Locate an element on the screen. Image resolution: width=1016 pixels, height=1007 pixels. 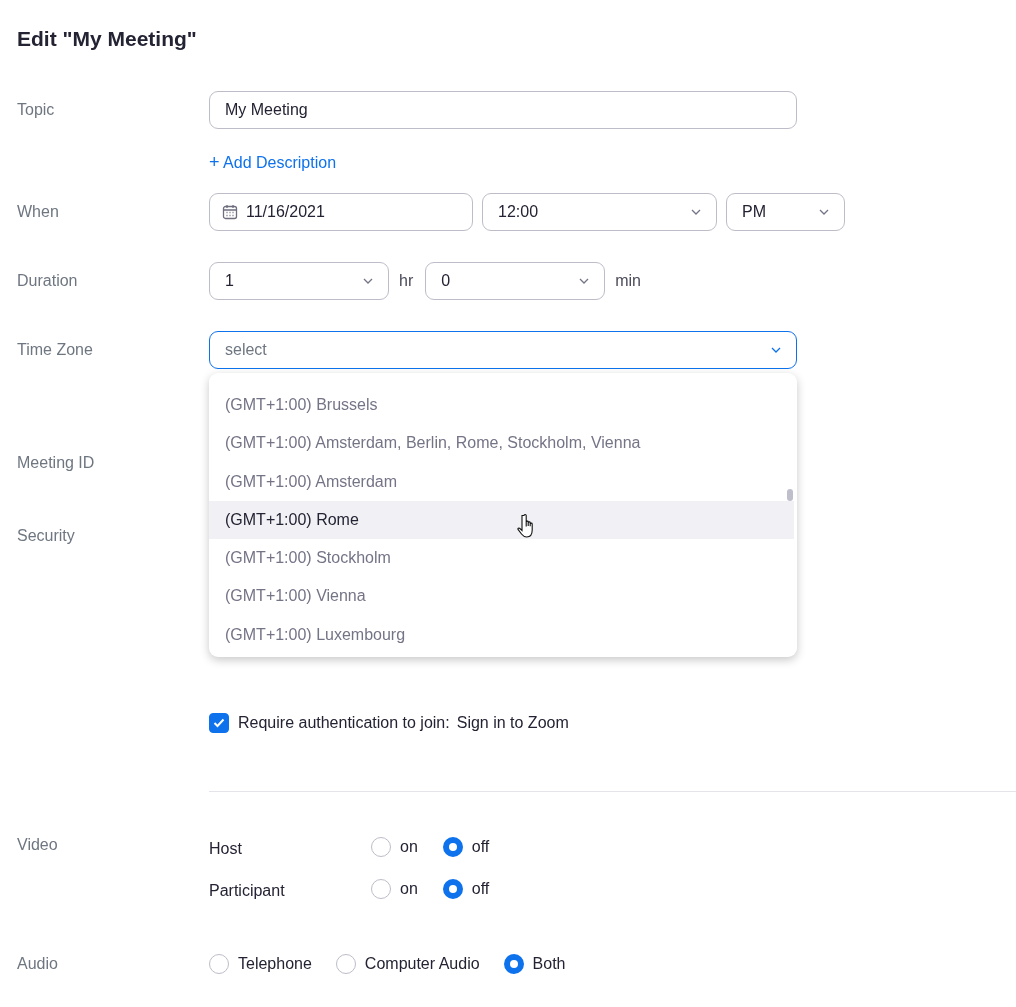
field-label: Time Zone is located at coordinates (55, 350).